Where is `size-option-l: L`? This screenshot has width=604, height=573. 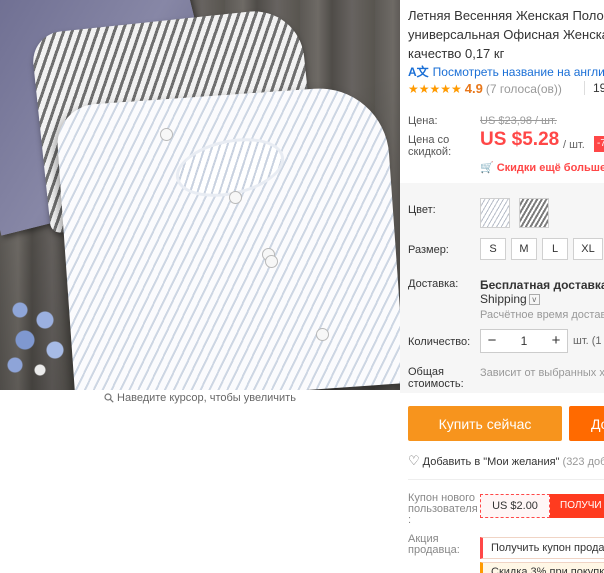 size-option-l: L is located at coordinates (555, 249).